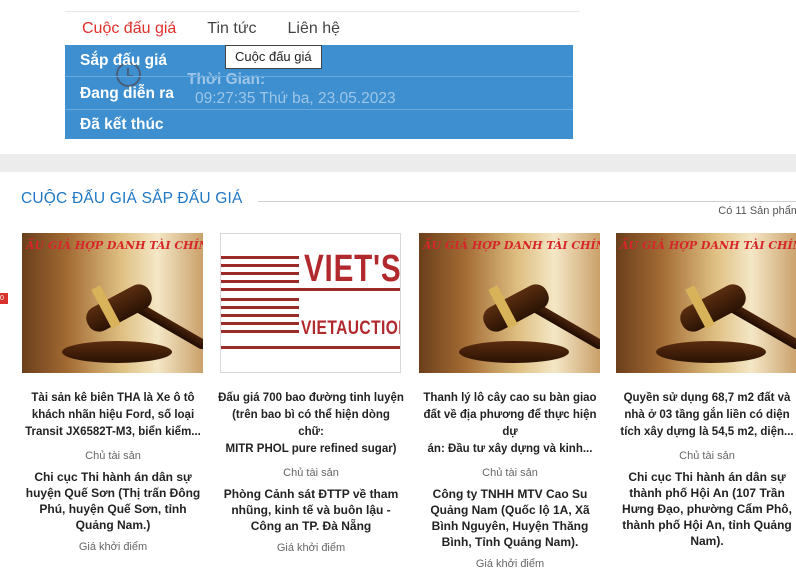  I want to click on nav-item-contact: Liên hệ, so click(314, 29).